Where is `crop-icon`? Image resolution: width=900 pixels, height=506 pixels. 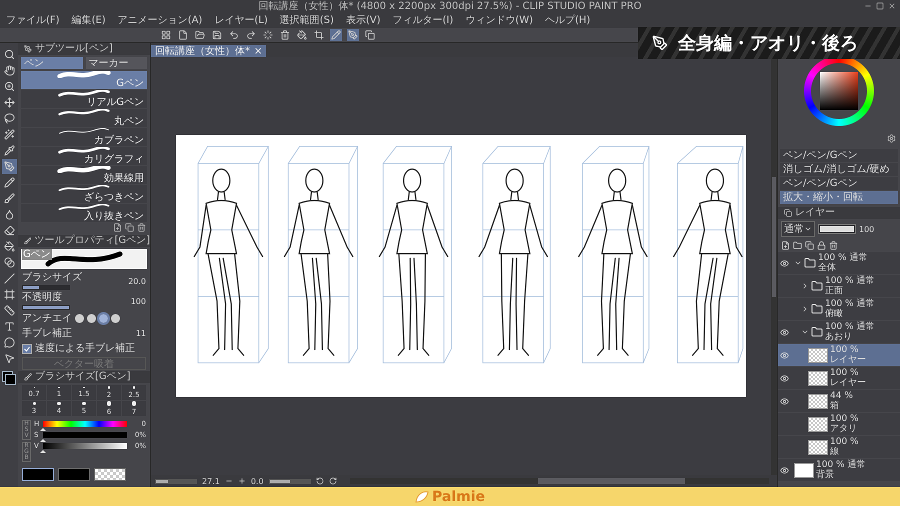 crop-icon is located at coordinates (319, 35).